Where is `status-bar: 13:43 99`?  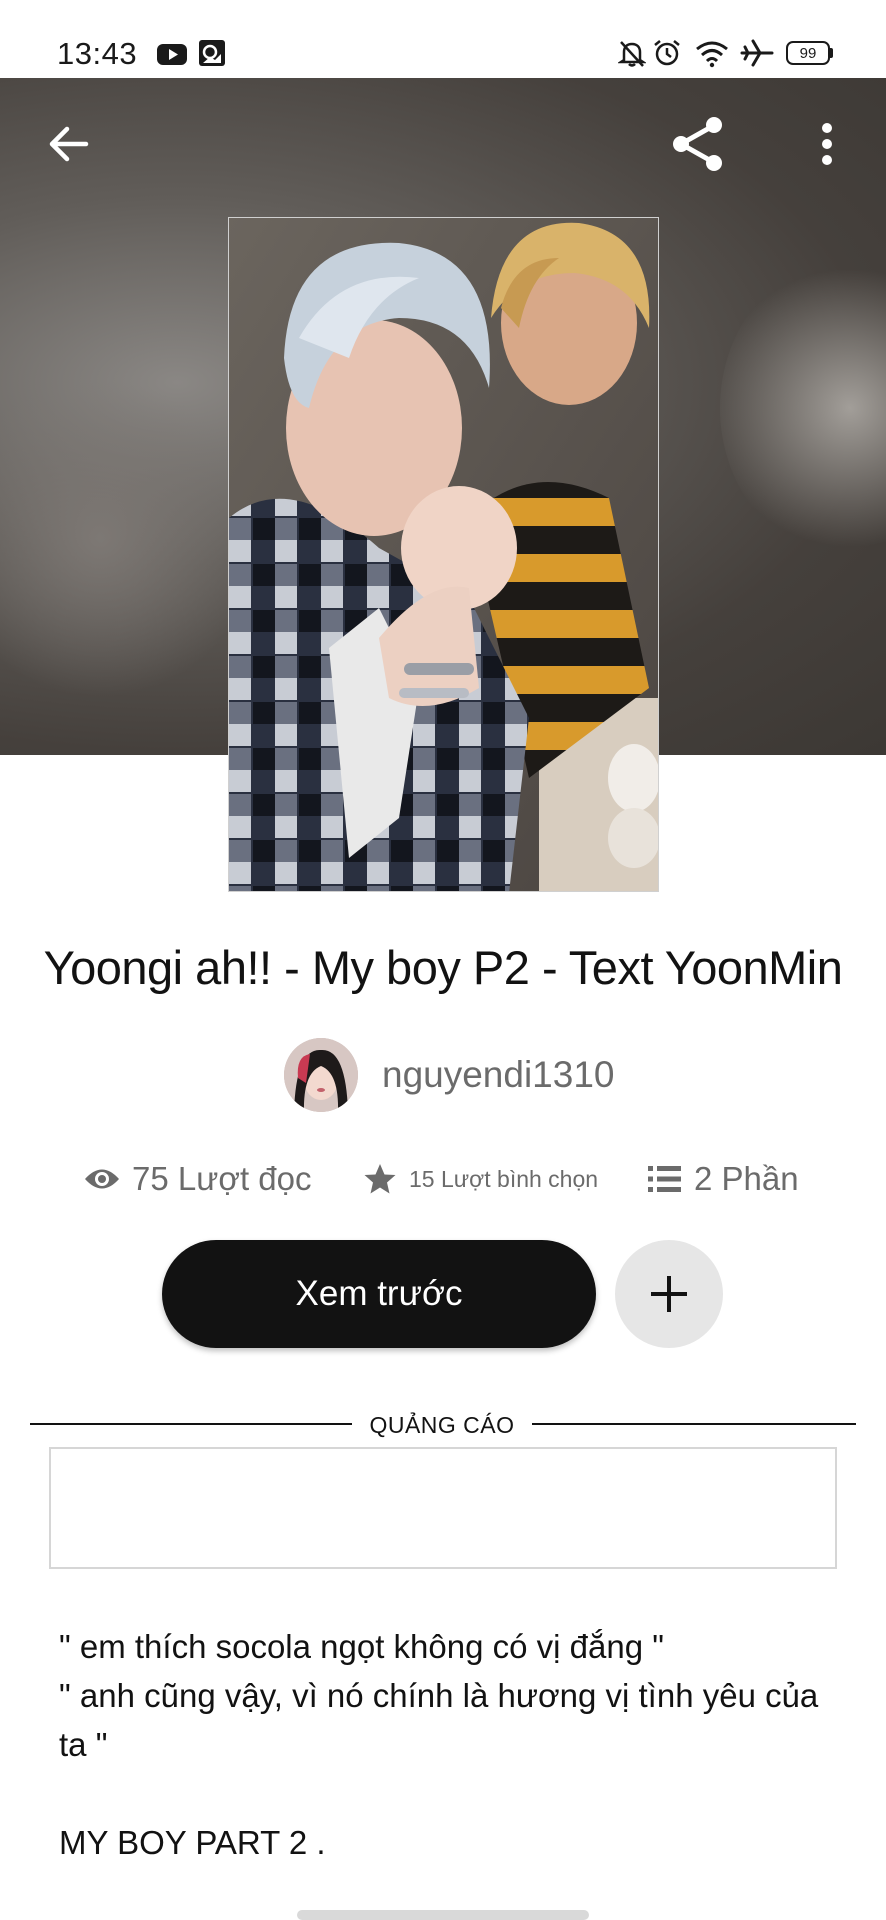 status-bar: 13:43 99 is located at coordinates (443, 39).